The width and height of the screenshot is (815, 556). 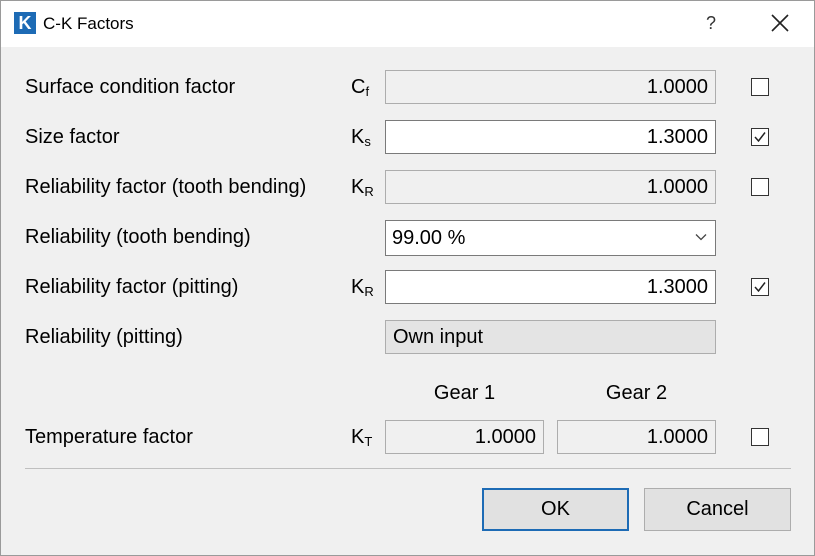 What do you see at coordinates (429, 238) in the screenshot?
I see `reliability-bending-selected-value: 99.00 %` at bounding box center [429, 238].